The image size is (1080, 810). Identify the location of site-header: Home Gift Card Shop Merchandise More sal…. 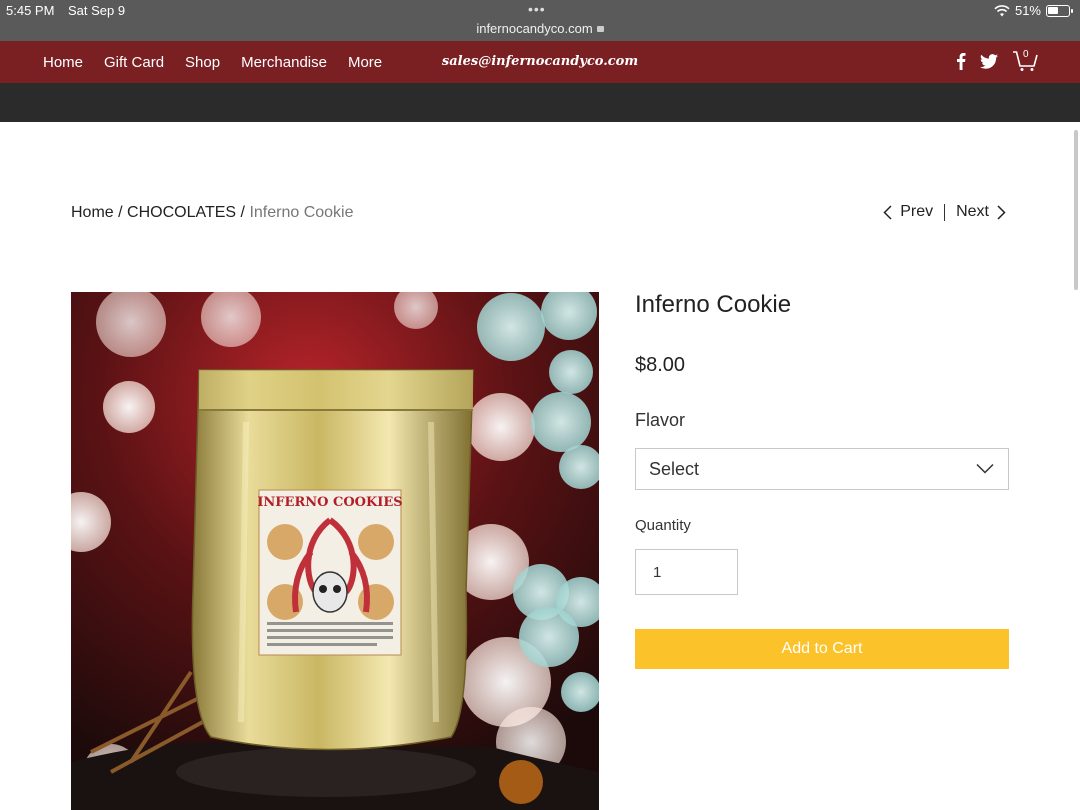
(540, 62).